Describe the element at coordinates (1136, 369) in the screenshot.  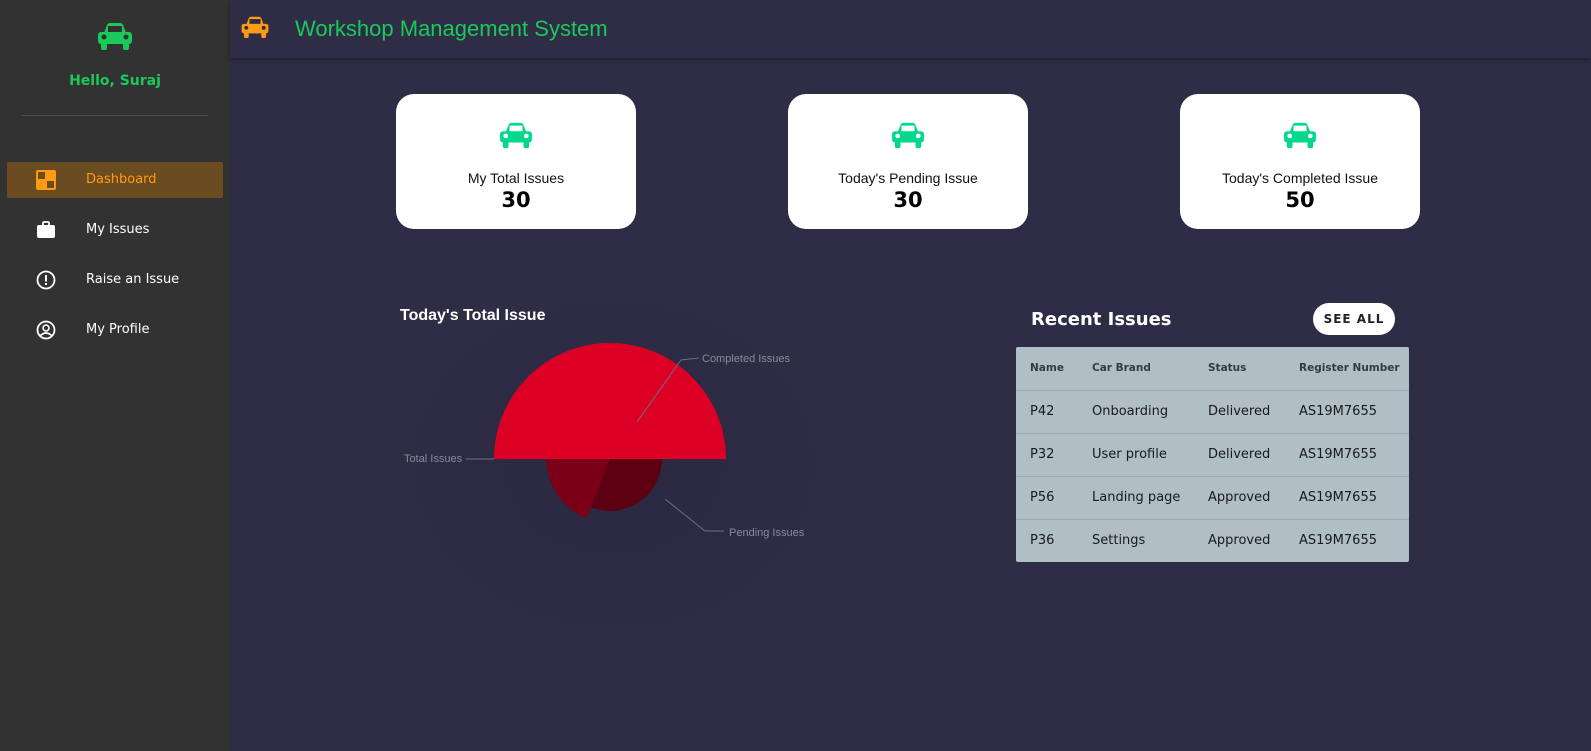
I see `column-header: Car Brand` at that location.